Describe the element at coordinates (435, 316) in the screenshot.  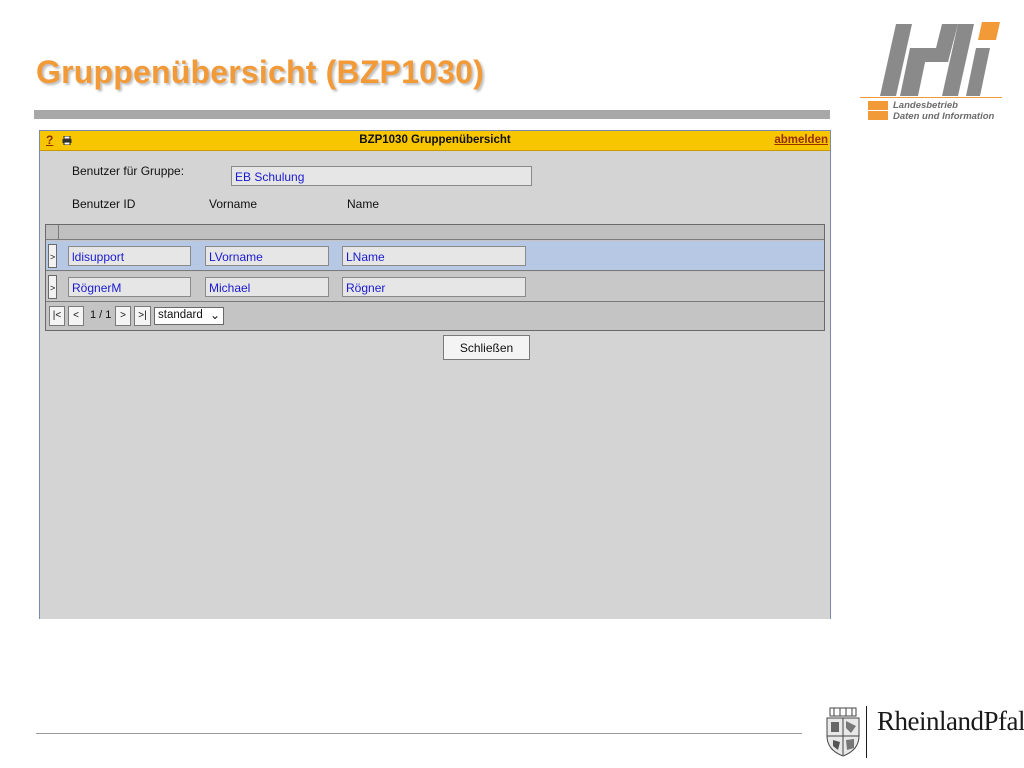
I see `pager: |< < 1 / 1 > >| standard ⌄` at that location.